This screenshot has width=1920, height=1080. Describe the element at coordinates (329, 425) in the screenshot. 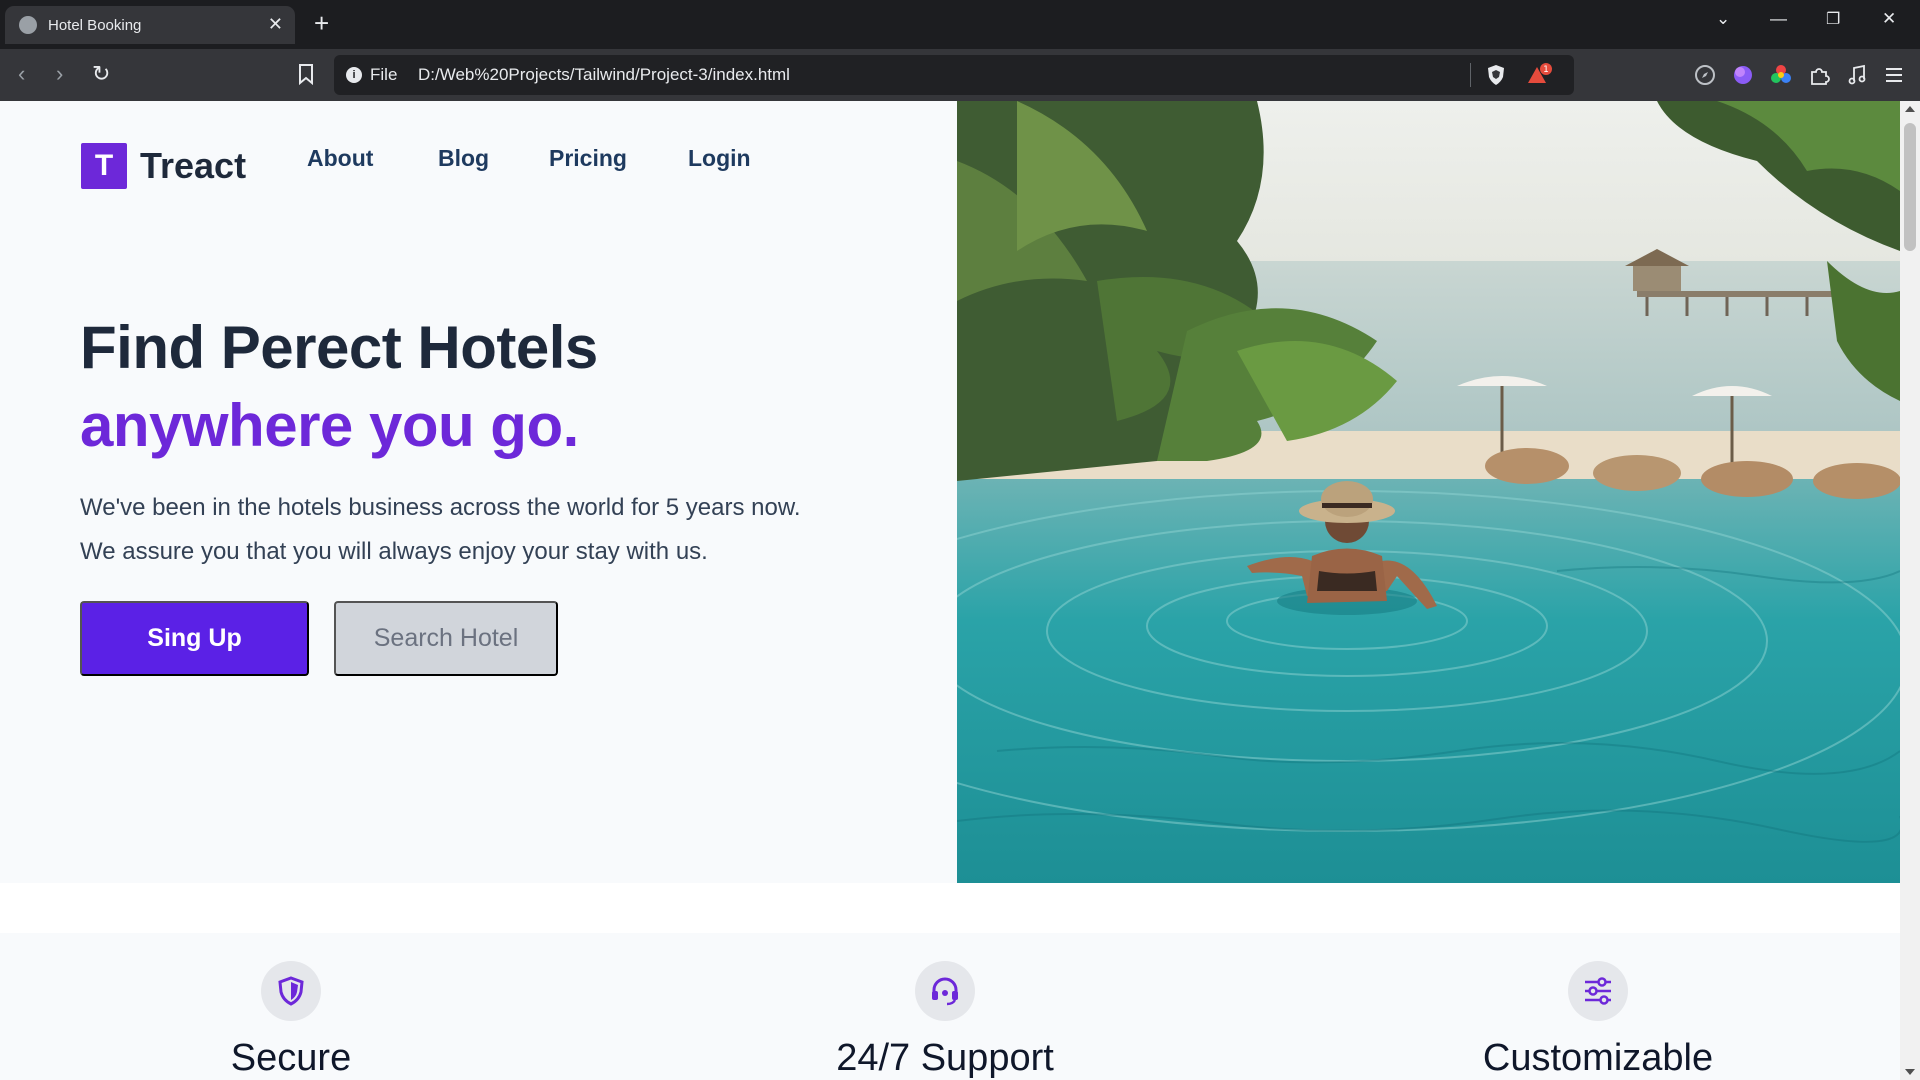

I see `hero-heading-line2: anywhere you go.` at that location.